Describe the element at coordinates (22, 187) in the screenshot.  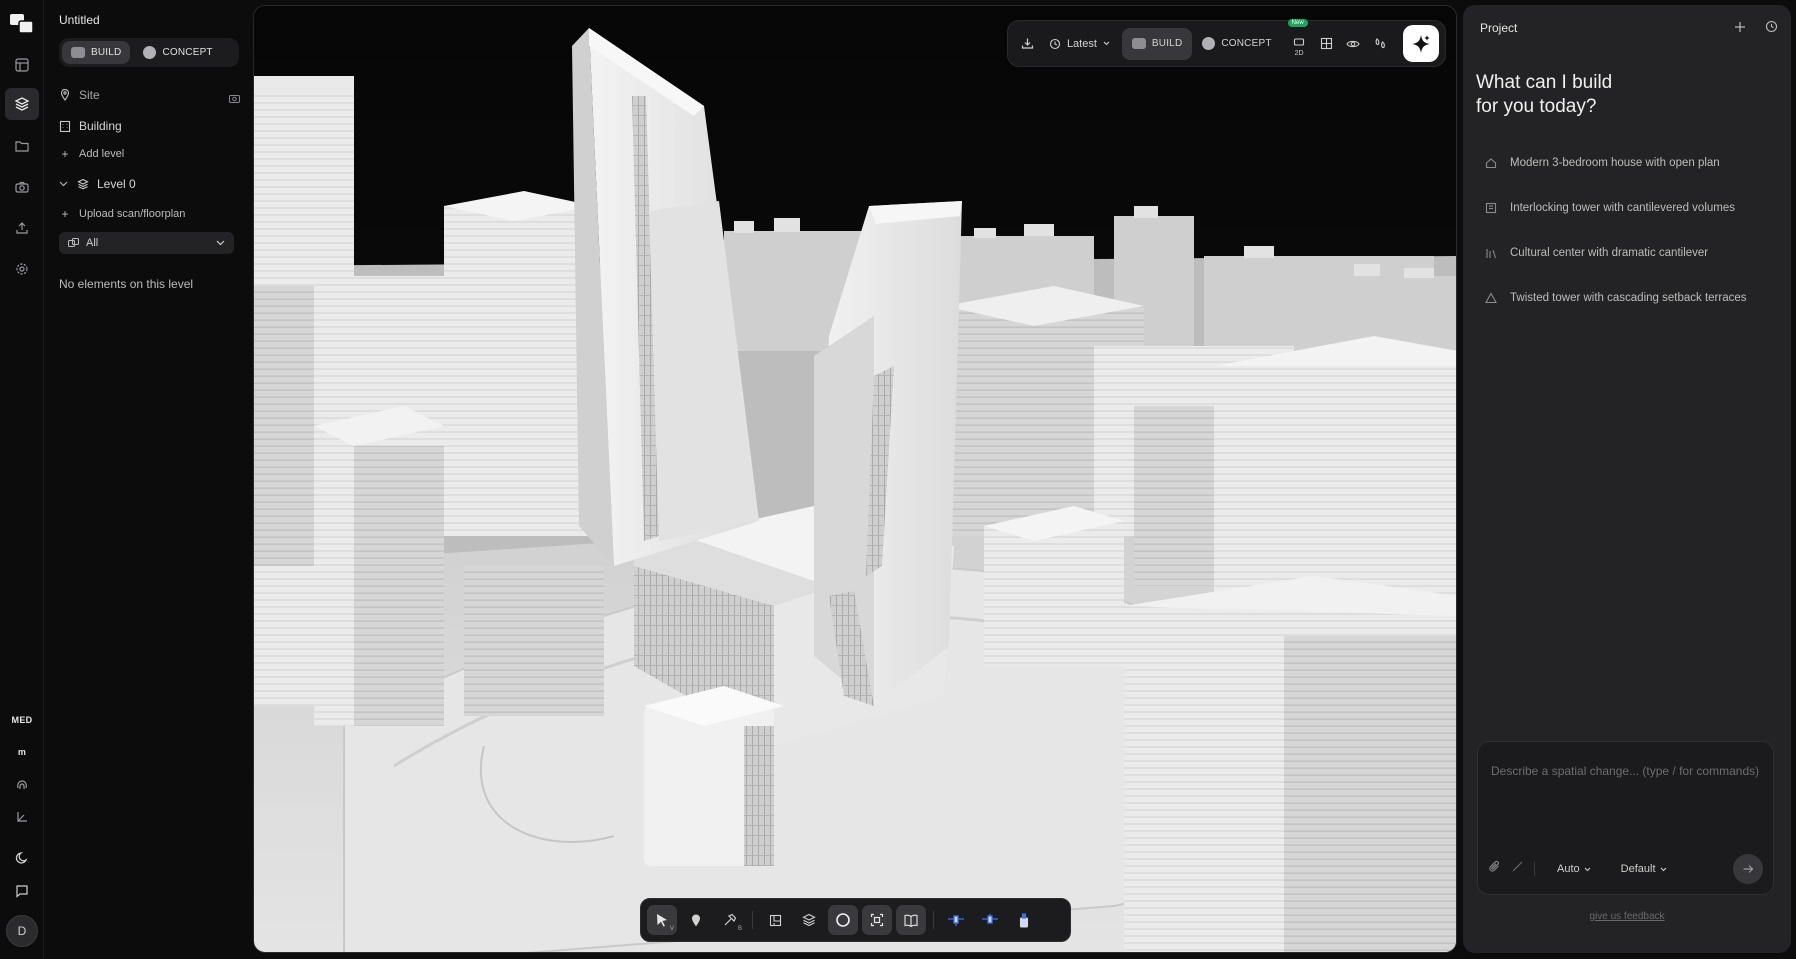
I see `camera-icon` at that location.